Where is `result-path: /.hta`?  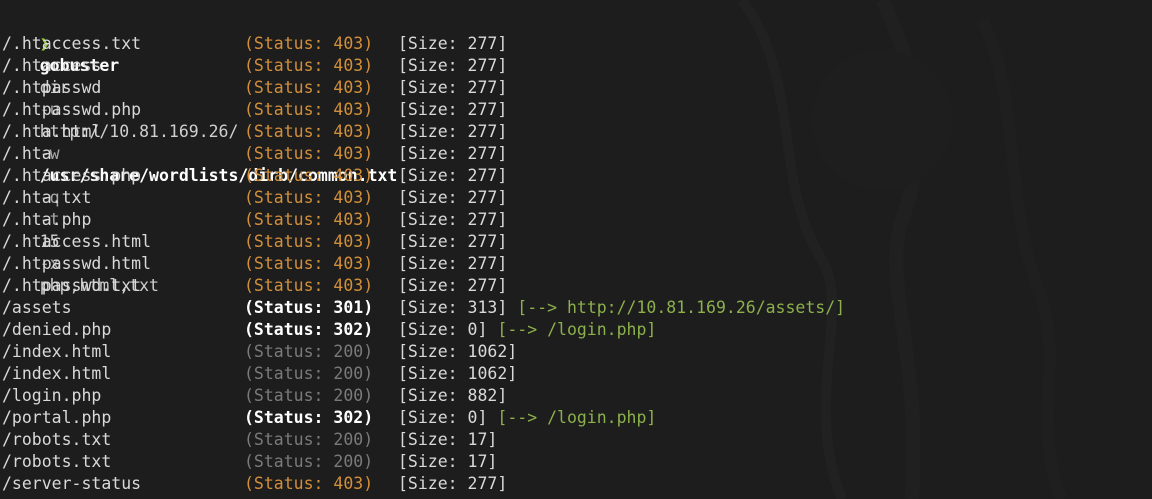 result-path: /.hta is located at coordinates (27, 153).